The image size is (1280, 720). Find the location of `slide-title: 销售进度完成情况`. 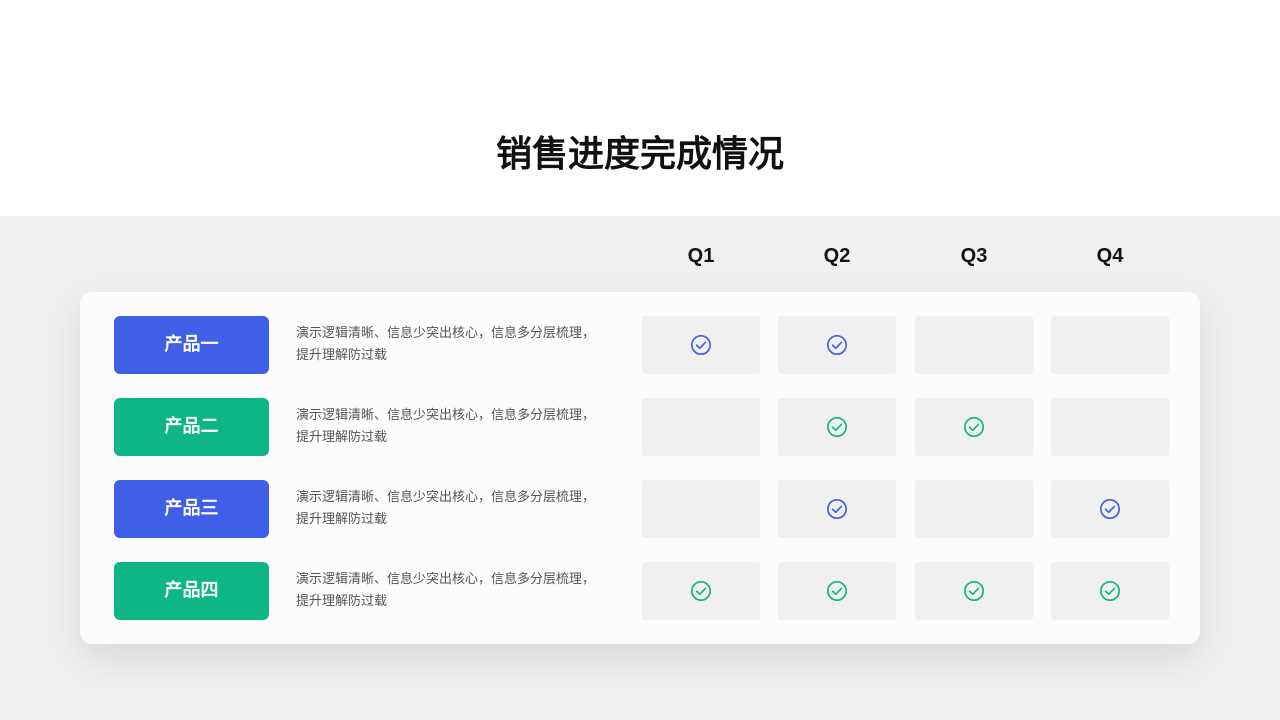

slide-title: 销售进度完成情况 is located at coordinates (639, 154).